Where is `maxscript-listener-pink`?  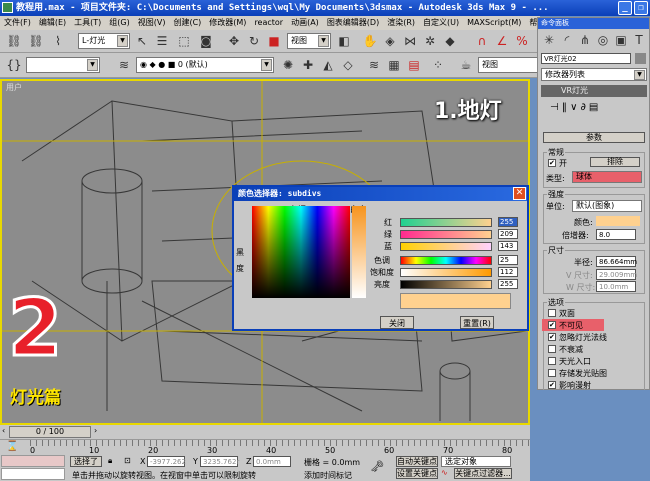 maxscript-listener-pink is located at coordinates (33, 461).